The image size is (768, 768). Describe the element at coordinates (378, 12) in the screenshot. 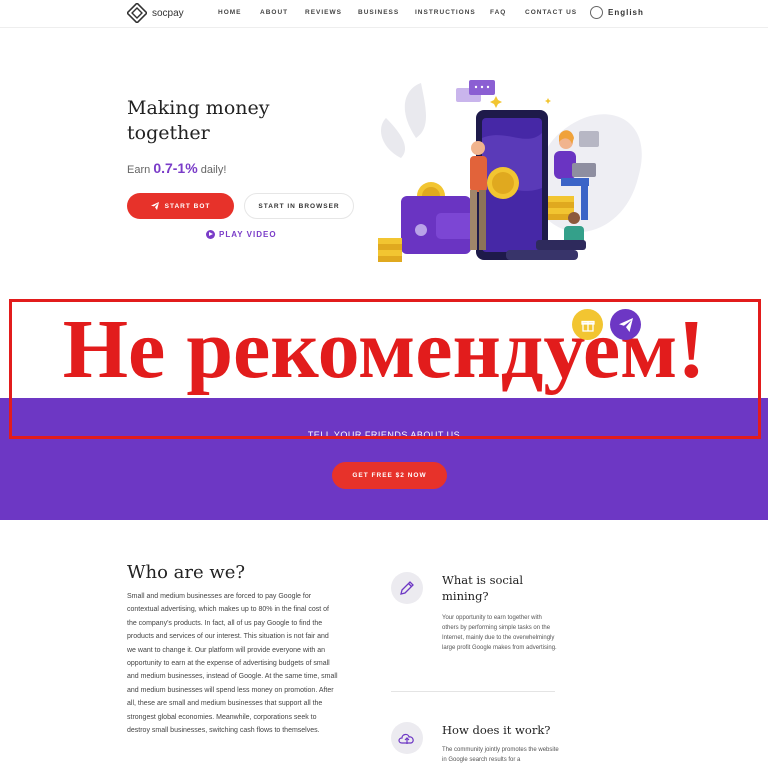

I see `nav-business: BUSINESS` at that location.